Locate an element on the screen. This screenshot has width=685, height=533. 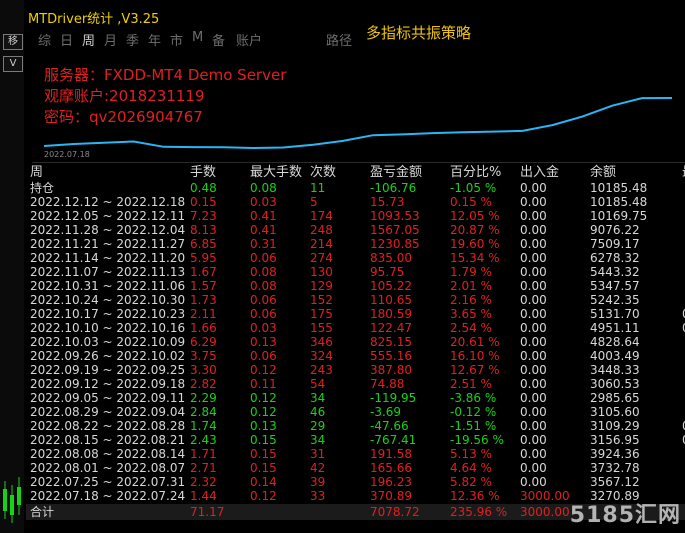
row-max-lots: 0.15 is located at coordinates (263, 468).